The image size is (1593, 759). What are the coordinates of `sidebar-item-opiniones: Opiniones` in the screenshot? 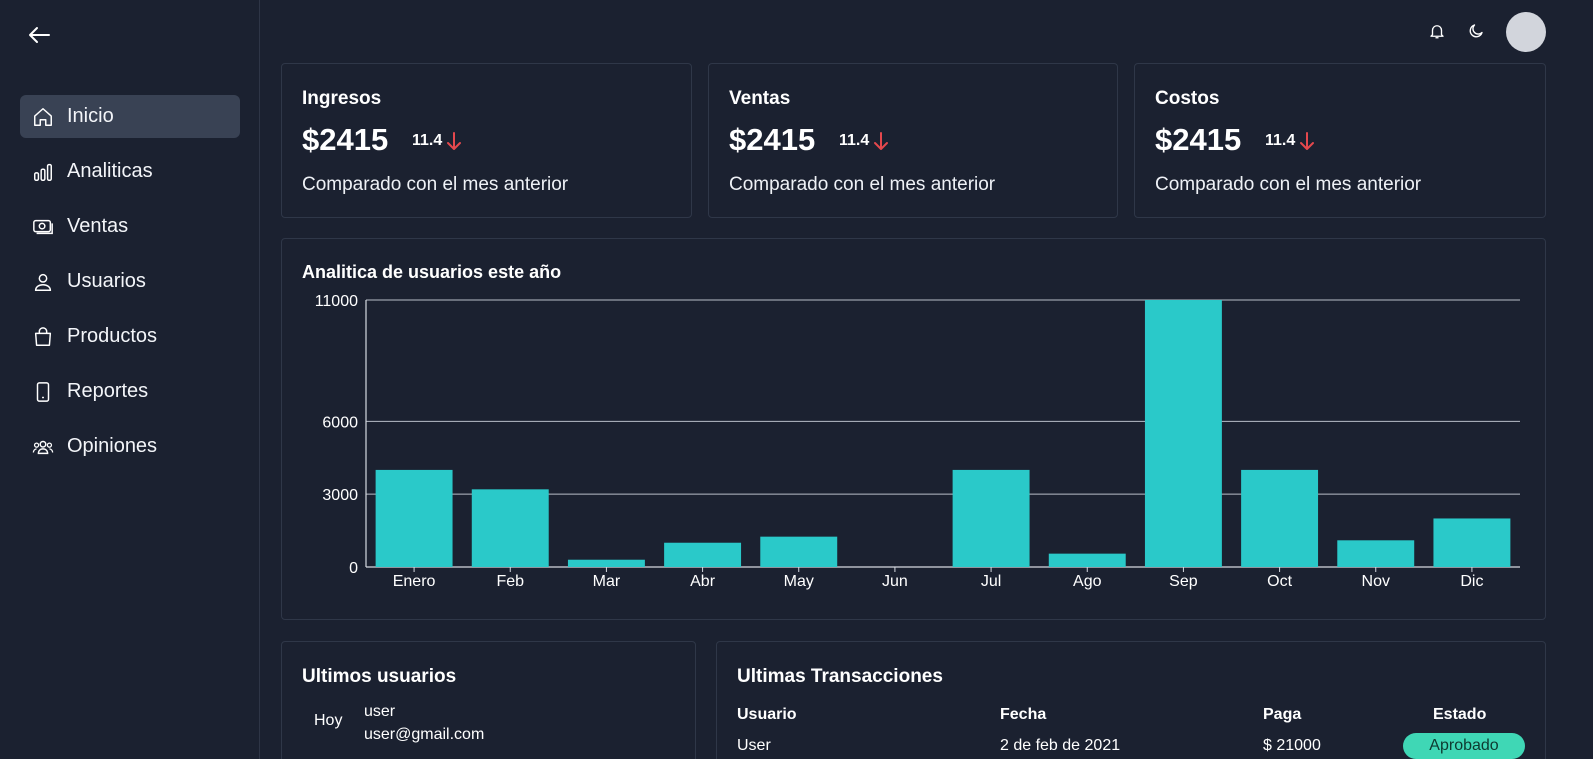 It's located at (130, 446).